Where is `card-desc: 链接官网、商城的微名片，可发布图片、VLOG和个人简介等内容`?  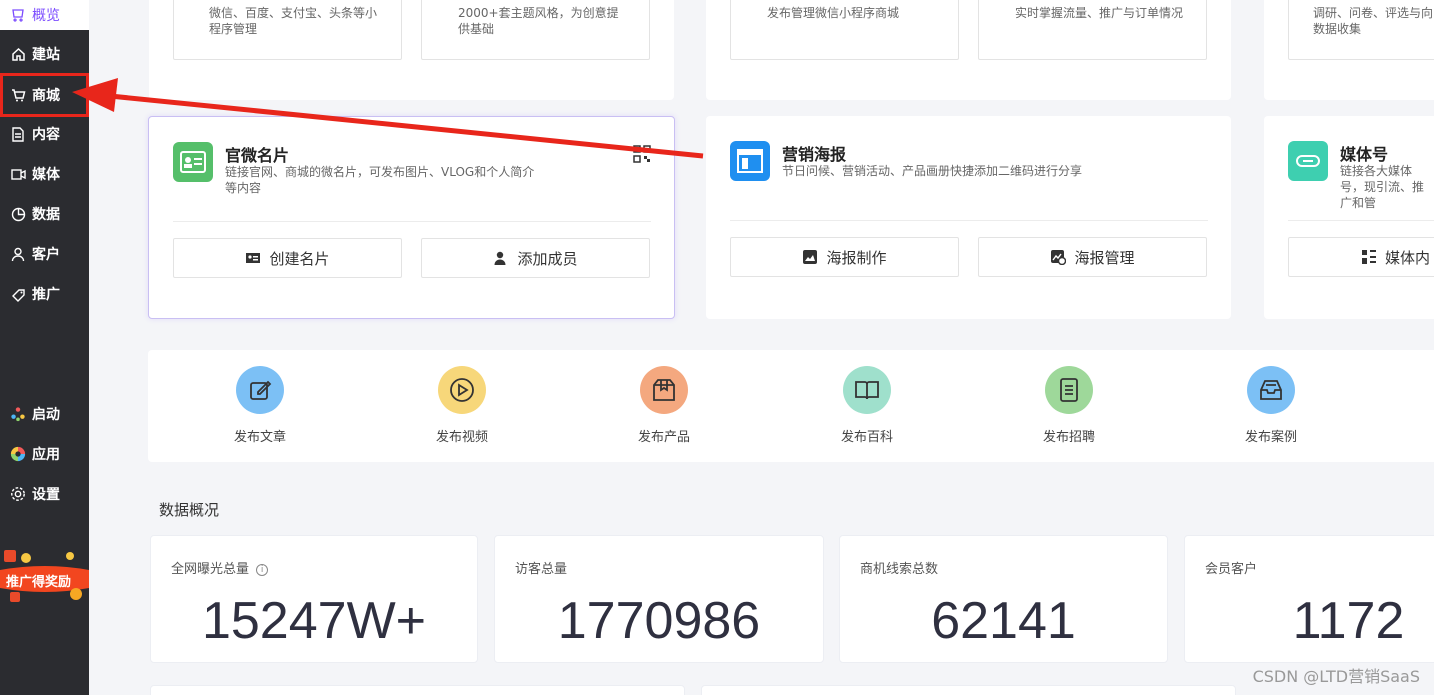
card-desc: 链接官网、商城的微名片，可发布图片、VLOG和个人简介等内容 is located at coordinates (380, 180).